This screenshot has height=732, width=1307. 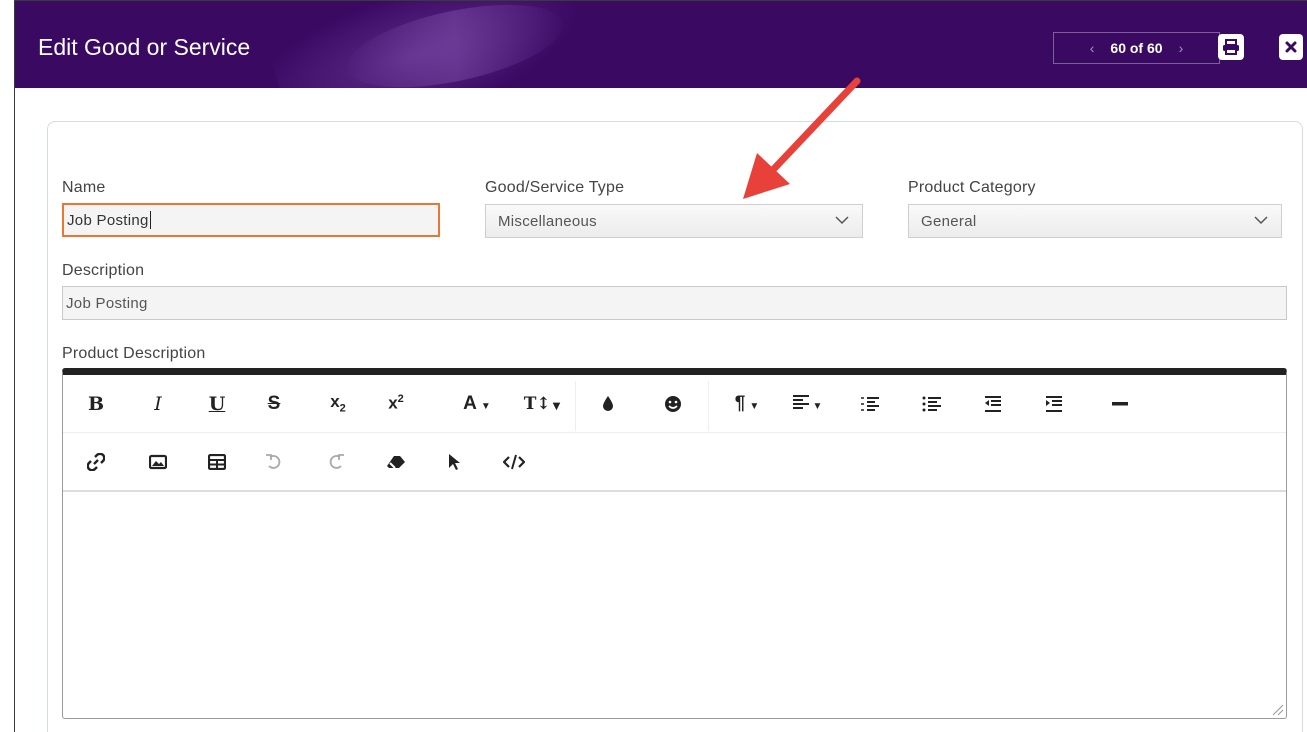 I want to click on redo-button, so click(x=336, y=461).